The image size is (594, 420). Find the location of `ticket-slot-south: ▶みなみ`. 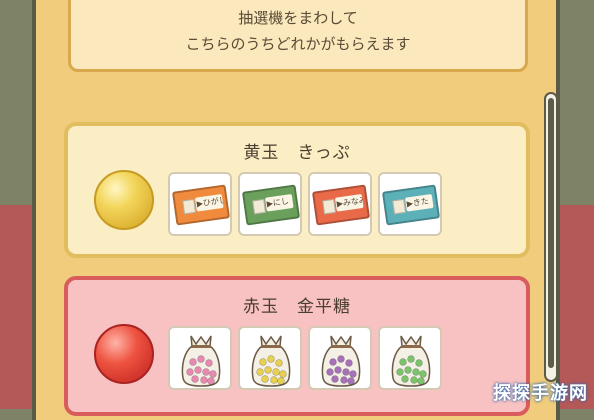

ticket-slot-south: ▶みなみ is located at coordinates (340, 204).